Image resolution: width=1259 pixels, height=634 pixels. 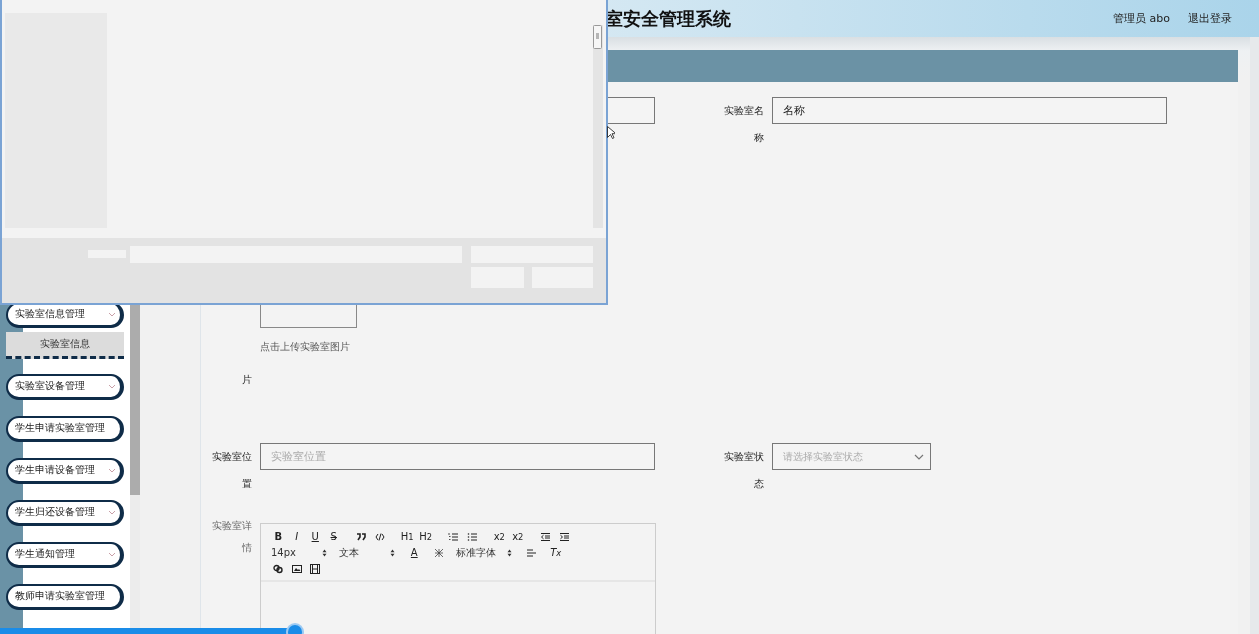 I want to click on text-field: 名称, so click(x=969, y=110).